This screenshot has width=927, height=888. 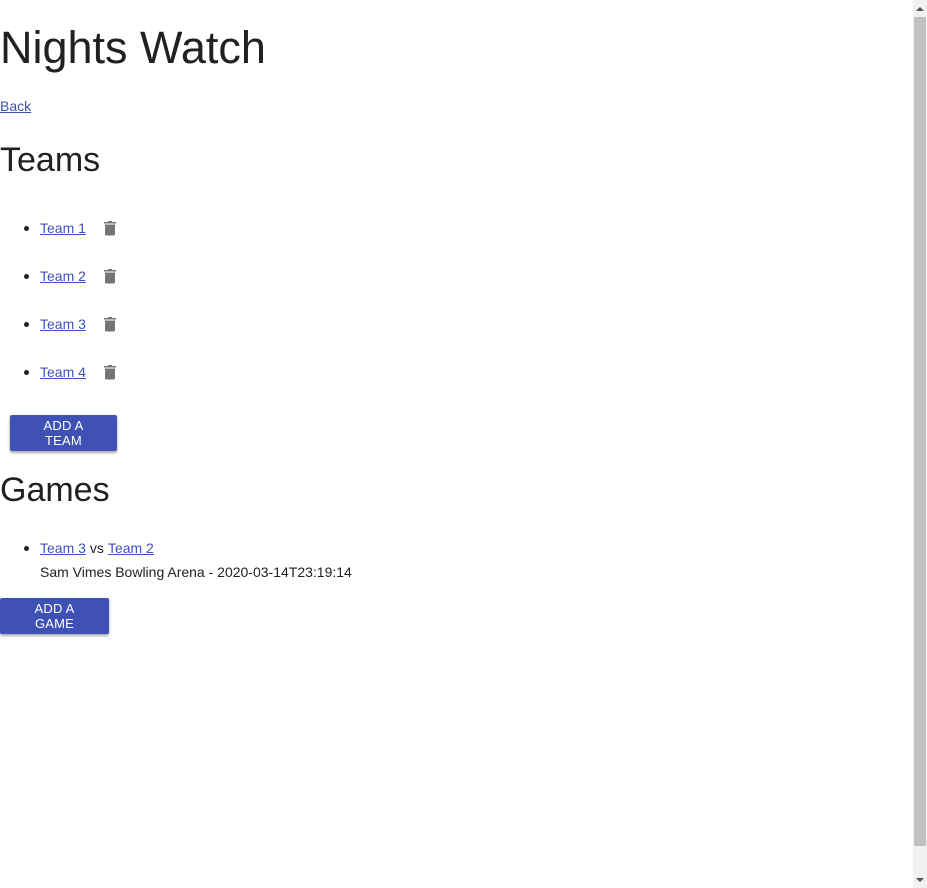 I want to click on add-team-button: ADD A TEAM, so click(x=63, y=433).